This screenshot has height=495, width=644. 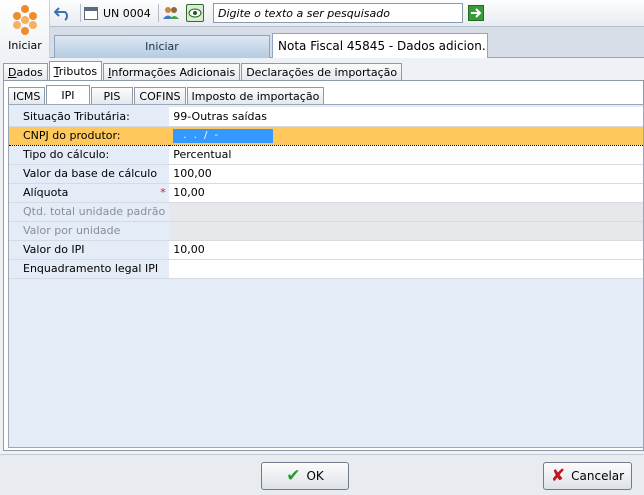 I want to click on view-button, so click(x=195, y=13).